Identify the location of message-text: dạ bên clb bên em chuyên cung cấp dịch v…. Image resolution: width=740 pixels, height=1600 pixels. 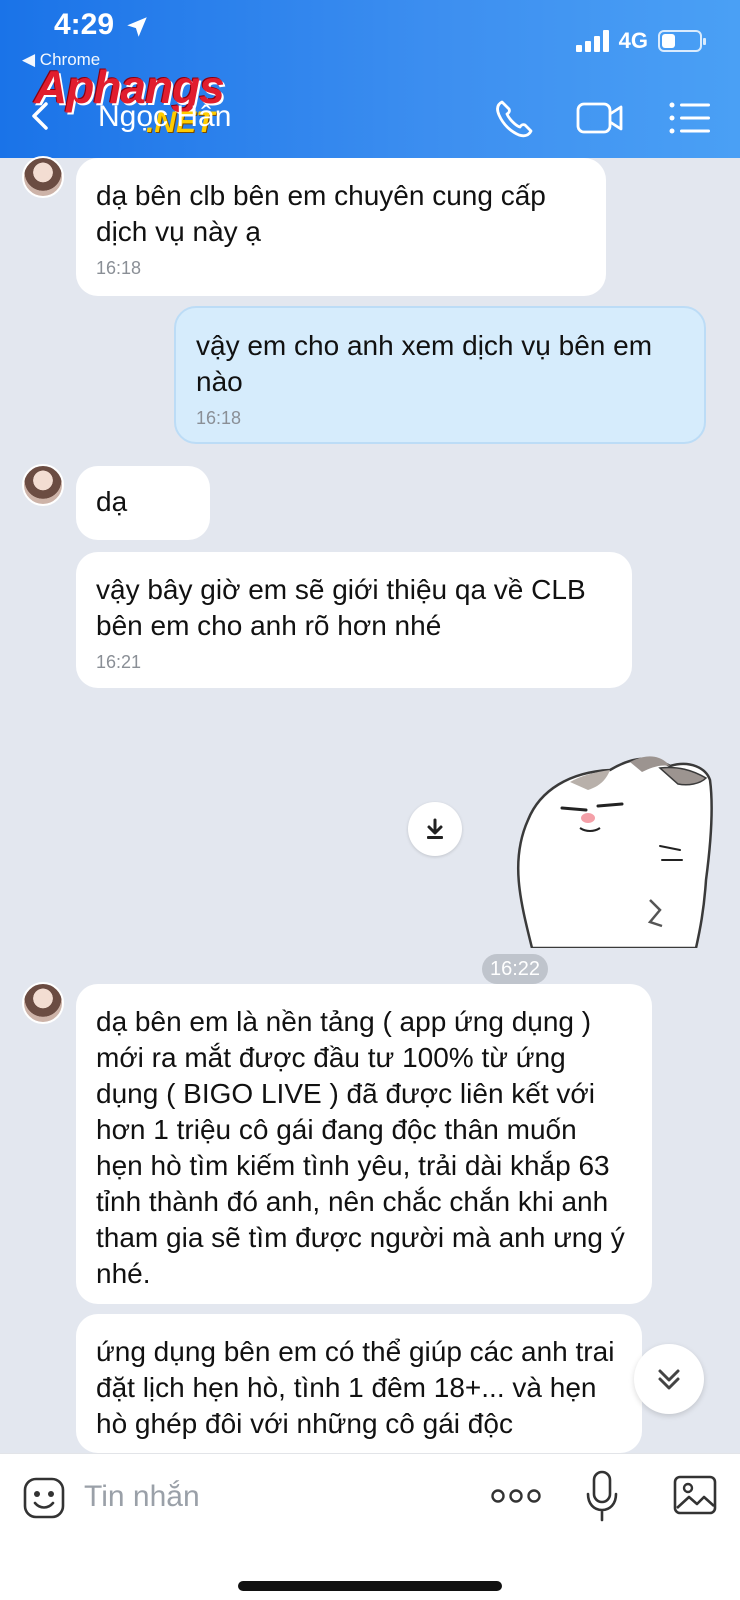
(321, 213).